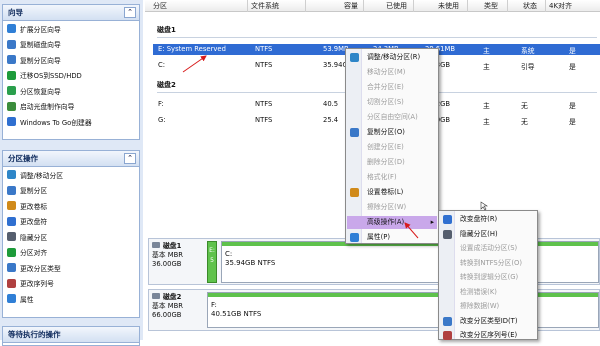  What do you see at coordinates (484, 206) in the screenshot?
I see `mouse-cursor-icon` at bounding box center [484, 206].